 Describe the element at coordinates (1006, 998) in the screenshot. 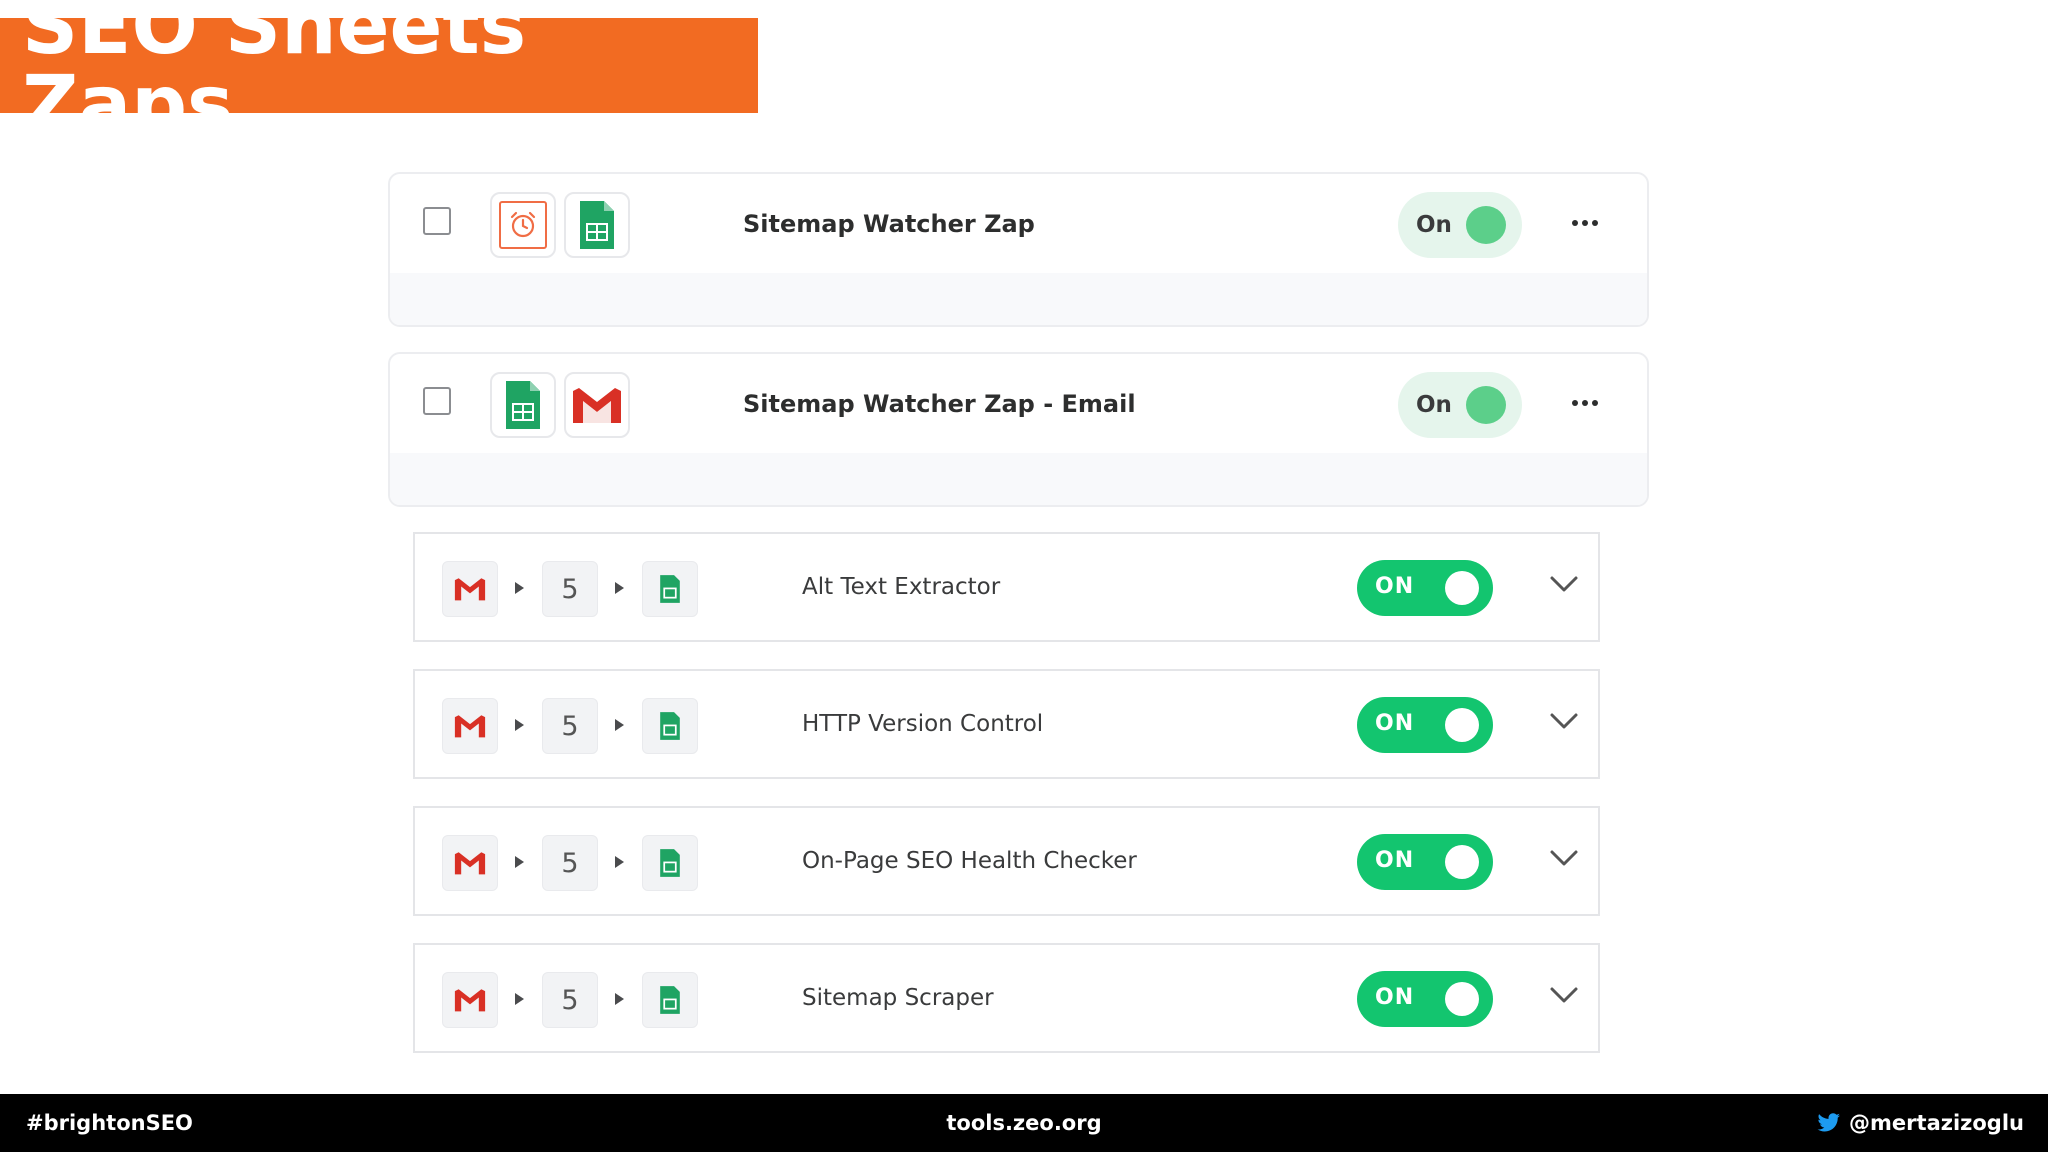

I see `zap-row-sitemap-scraper: 5 Sitemap Scraper ON` at that location.